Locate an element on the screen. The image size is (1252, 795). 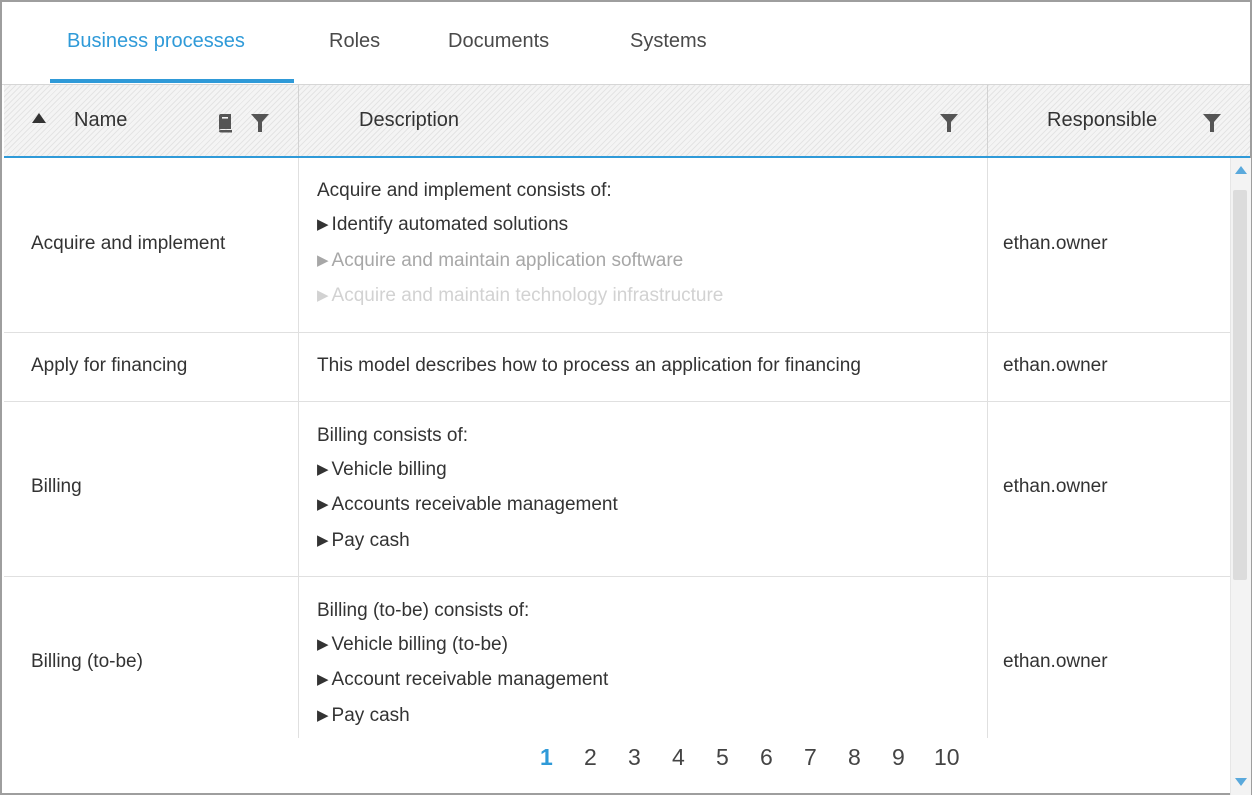
page-link-2: 2 is located at coordinates (590, 757).